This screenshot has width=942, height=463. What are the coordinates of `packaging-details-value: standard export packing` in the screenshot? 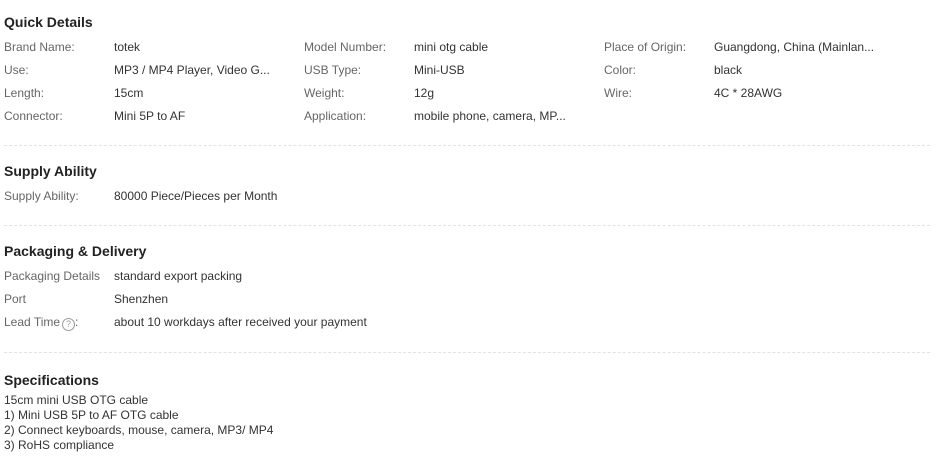 It's located at (178, 276).